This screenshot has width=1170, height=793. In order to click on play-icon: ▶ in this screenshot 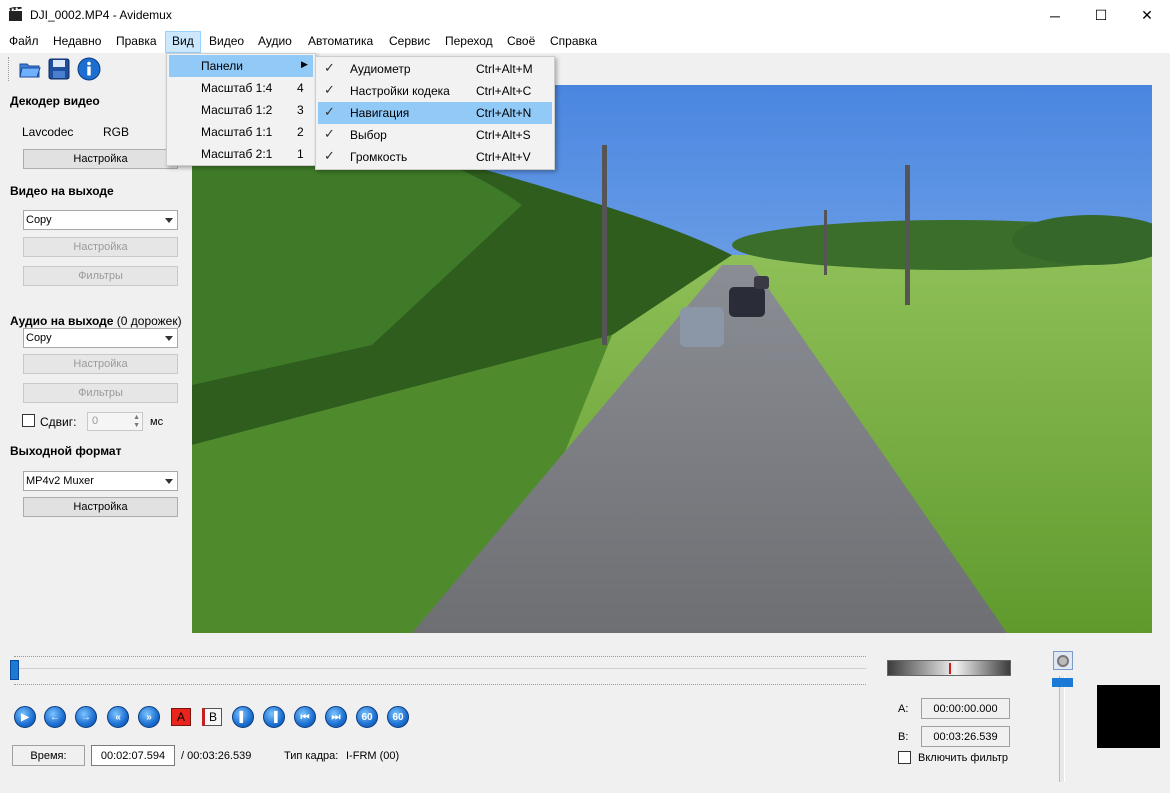, I will do `click(25, 717)`.